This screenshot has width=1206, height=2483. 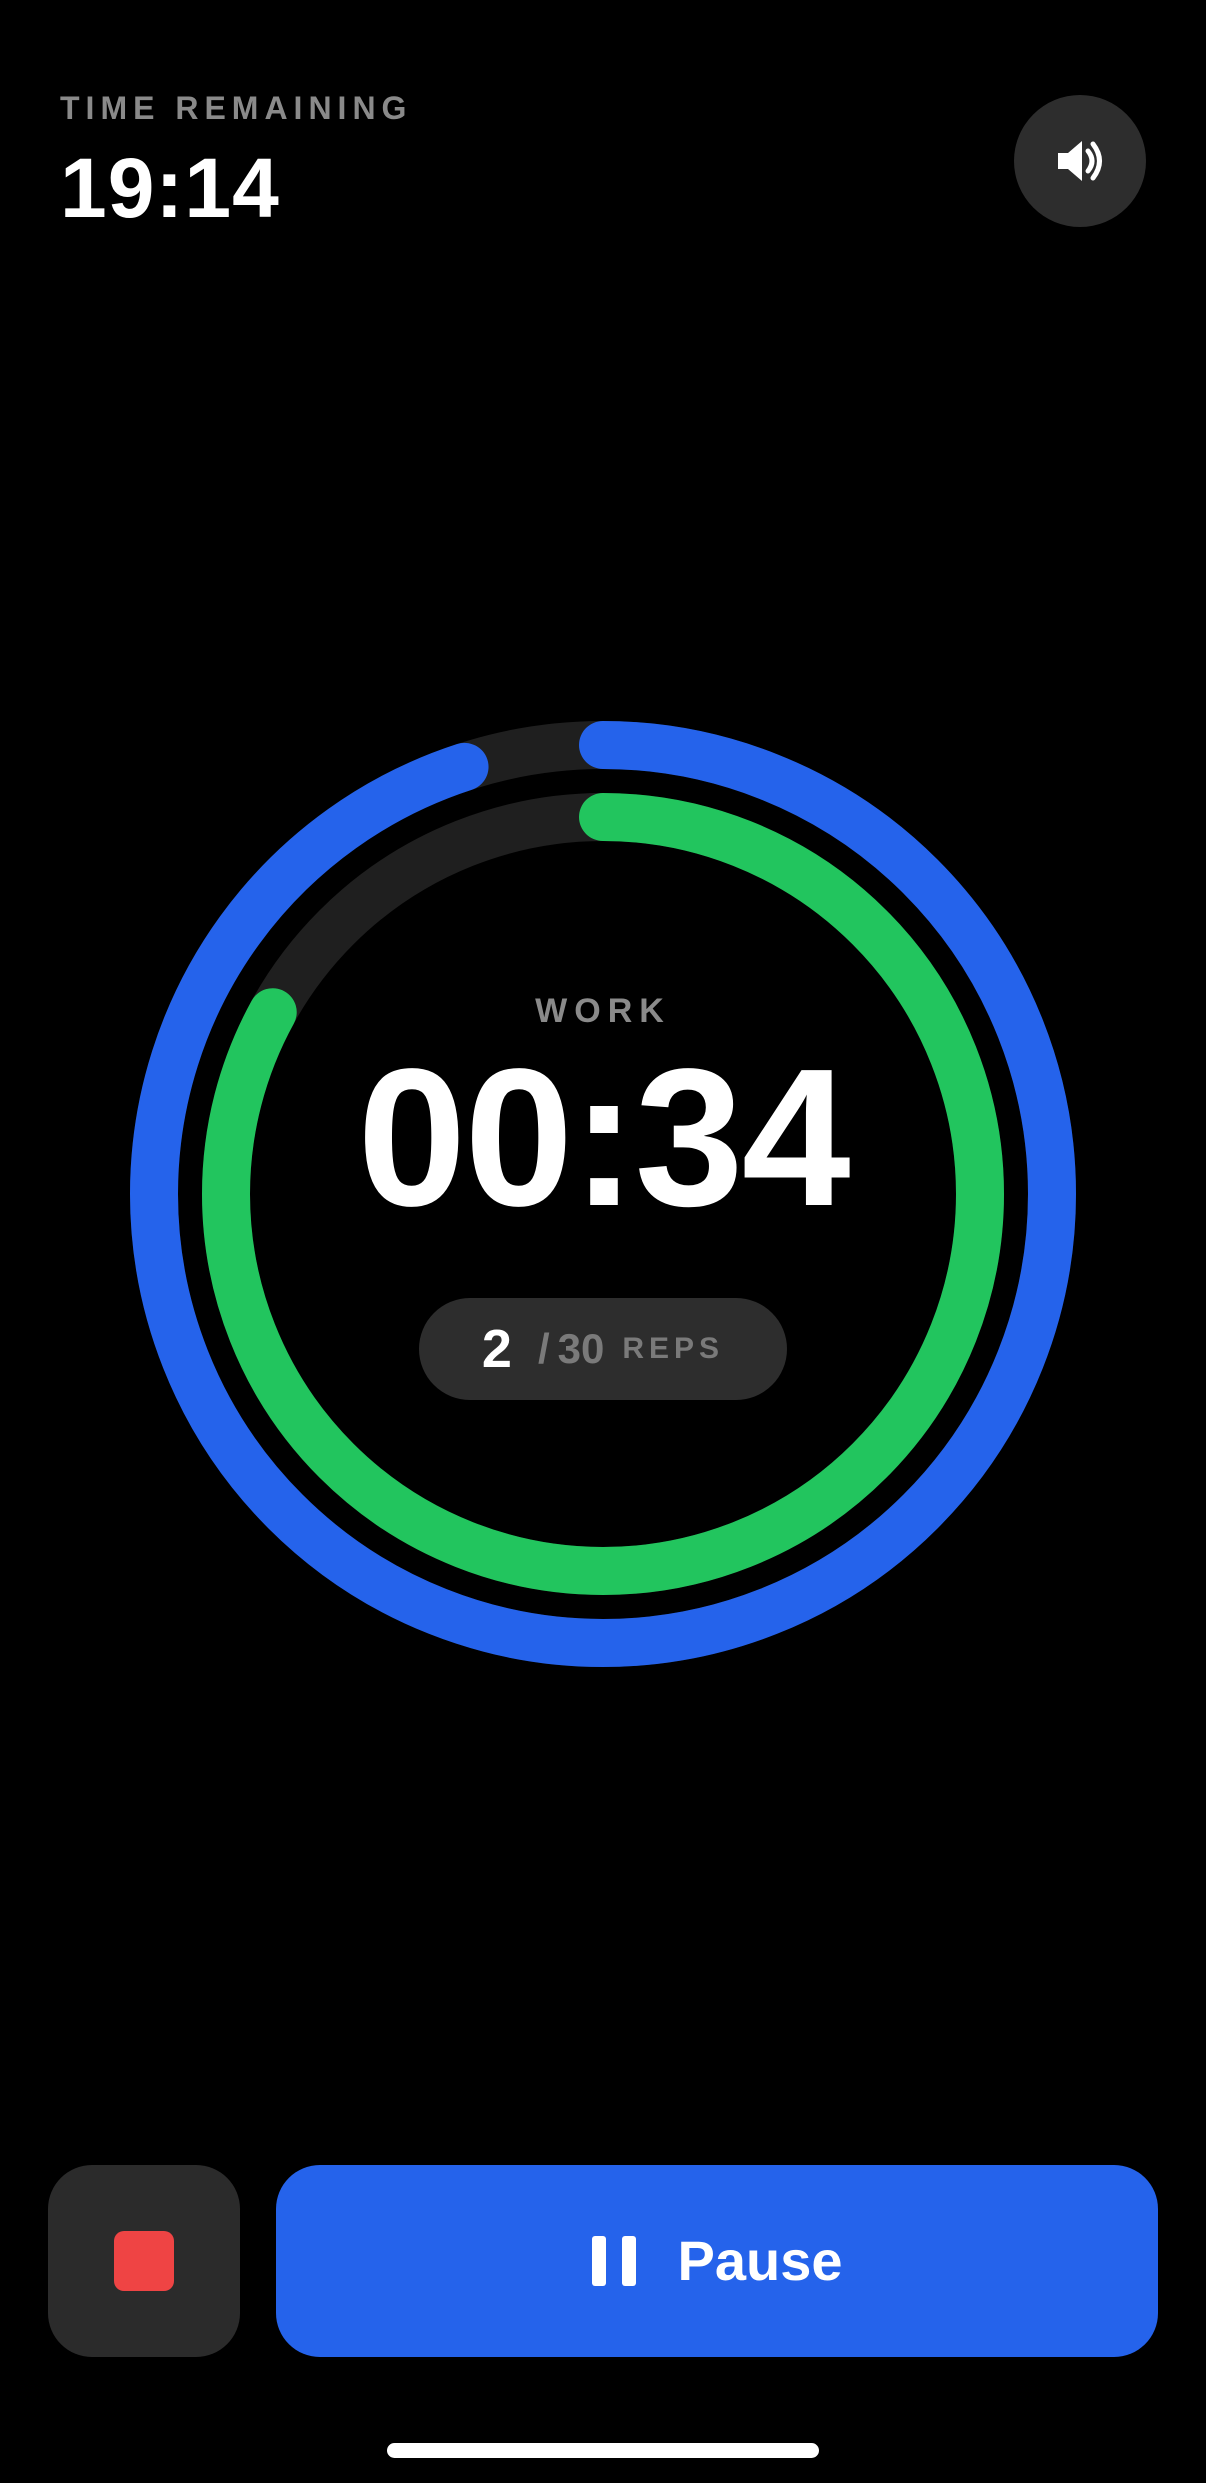 I want to click on phase-label: WORK, so click(x=603, y=1011).